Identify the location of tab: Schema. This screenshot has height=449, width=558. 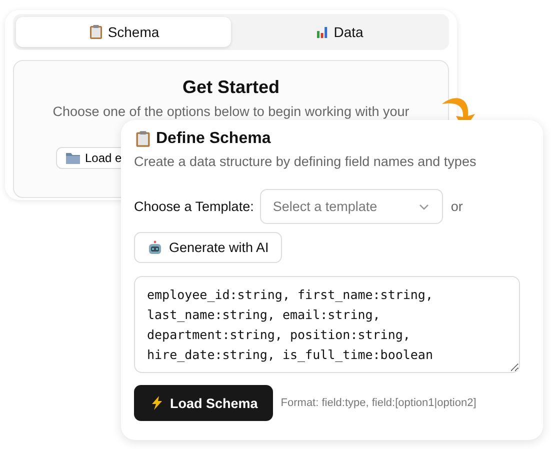
(123, 32).